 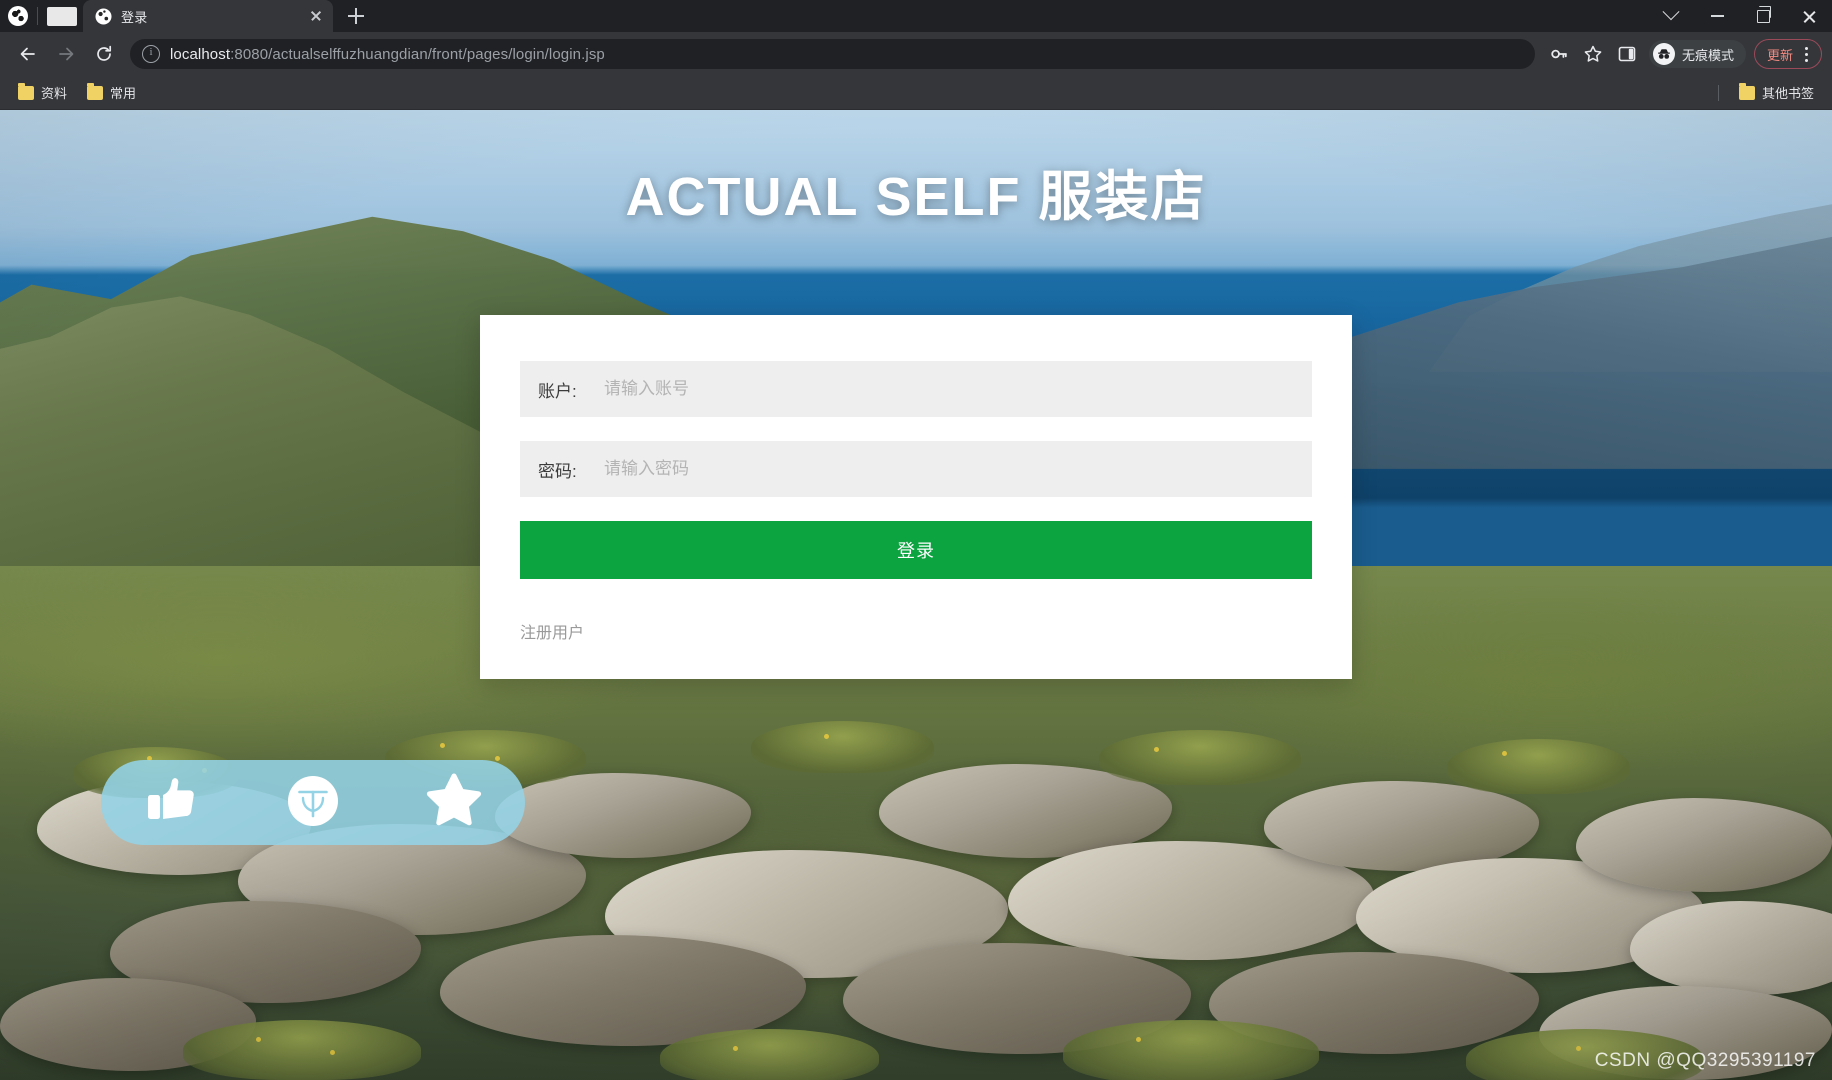 I want to click on bookmarks-bar: 资料 常用 其他书签, so click(x=916, y=93).